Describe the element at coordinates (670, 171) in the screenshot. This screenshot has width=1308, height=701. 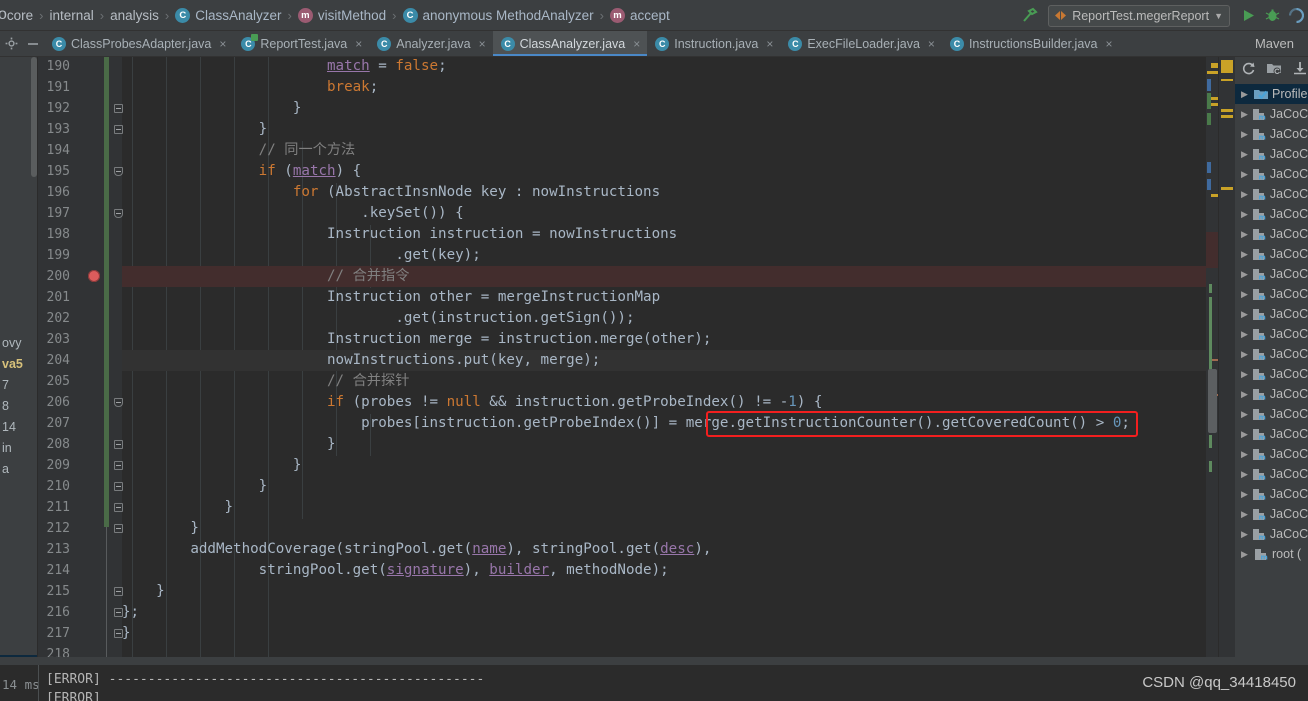
I see `code-line: if (match) {` at that location.